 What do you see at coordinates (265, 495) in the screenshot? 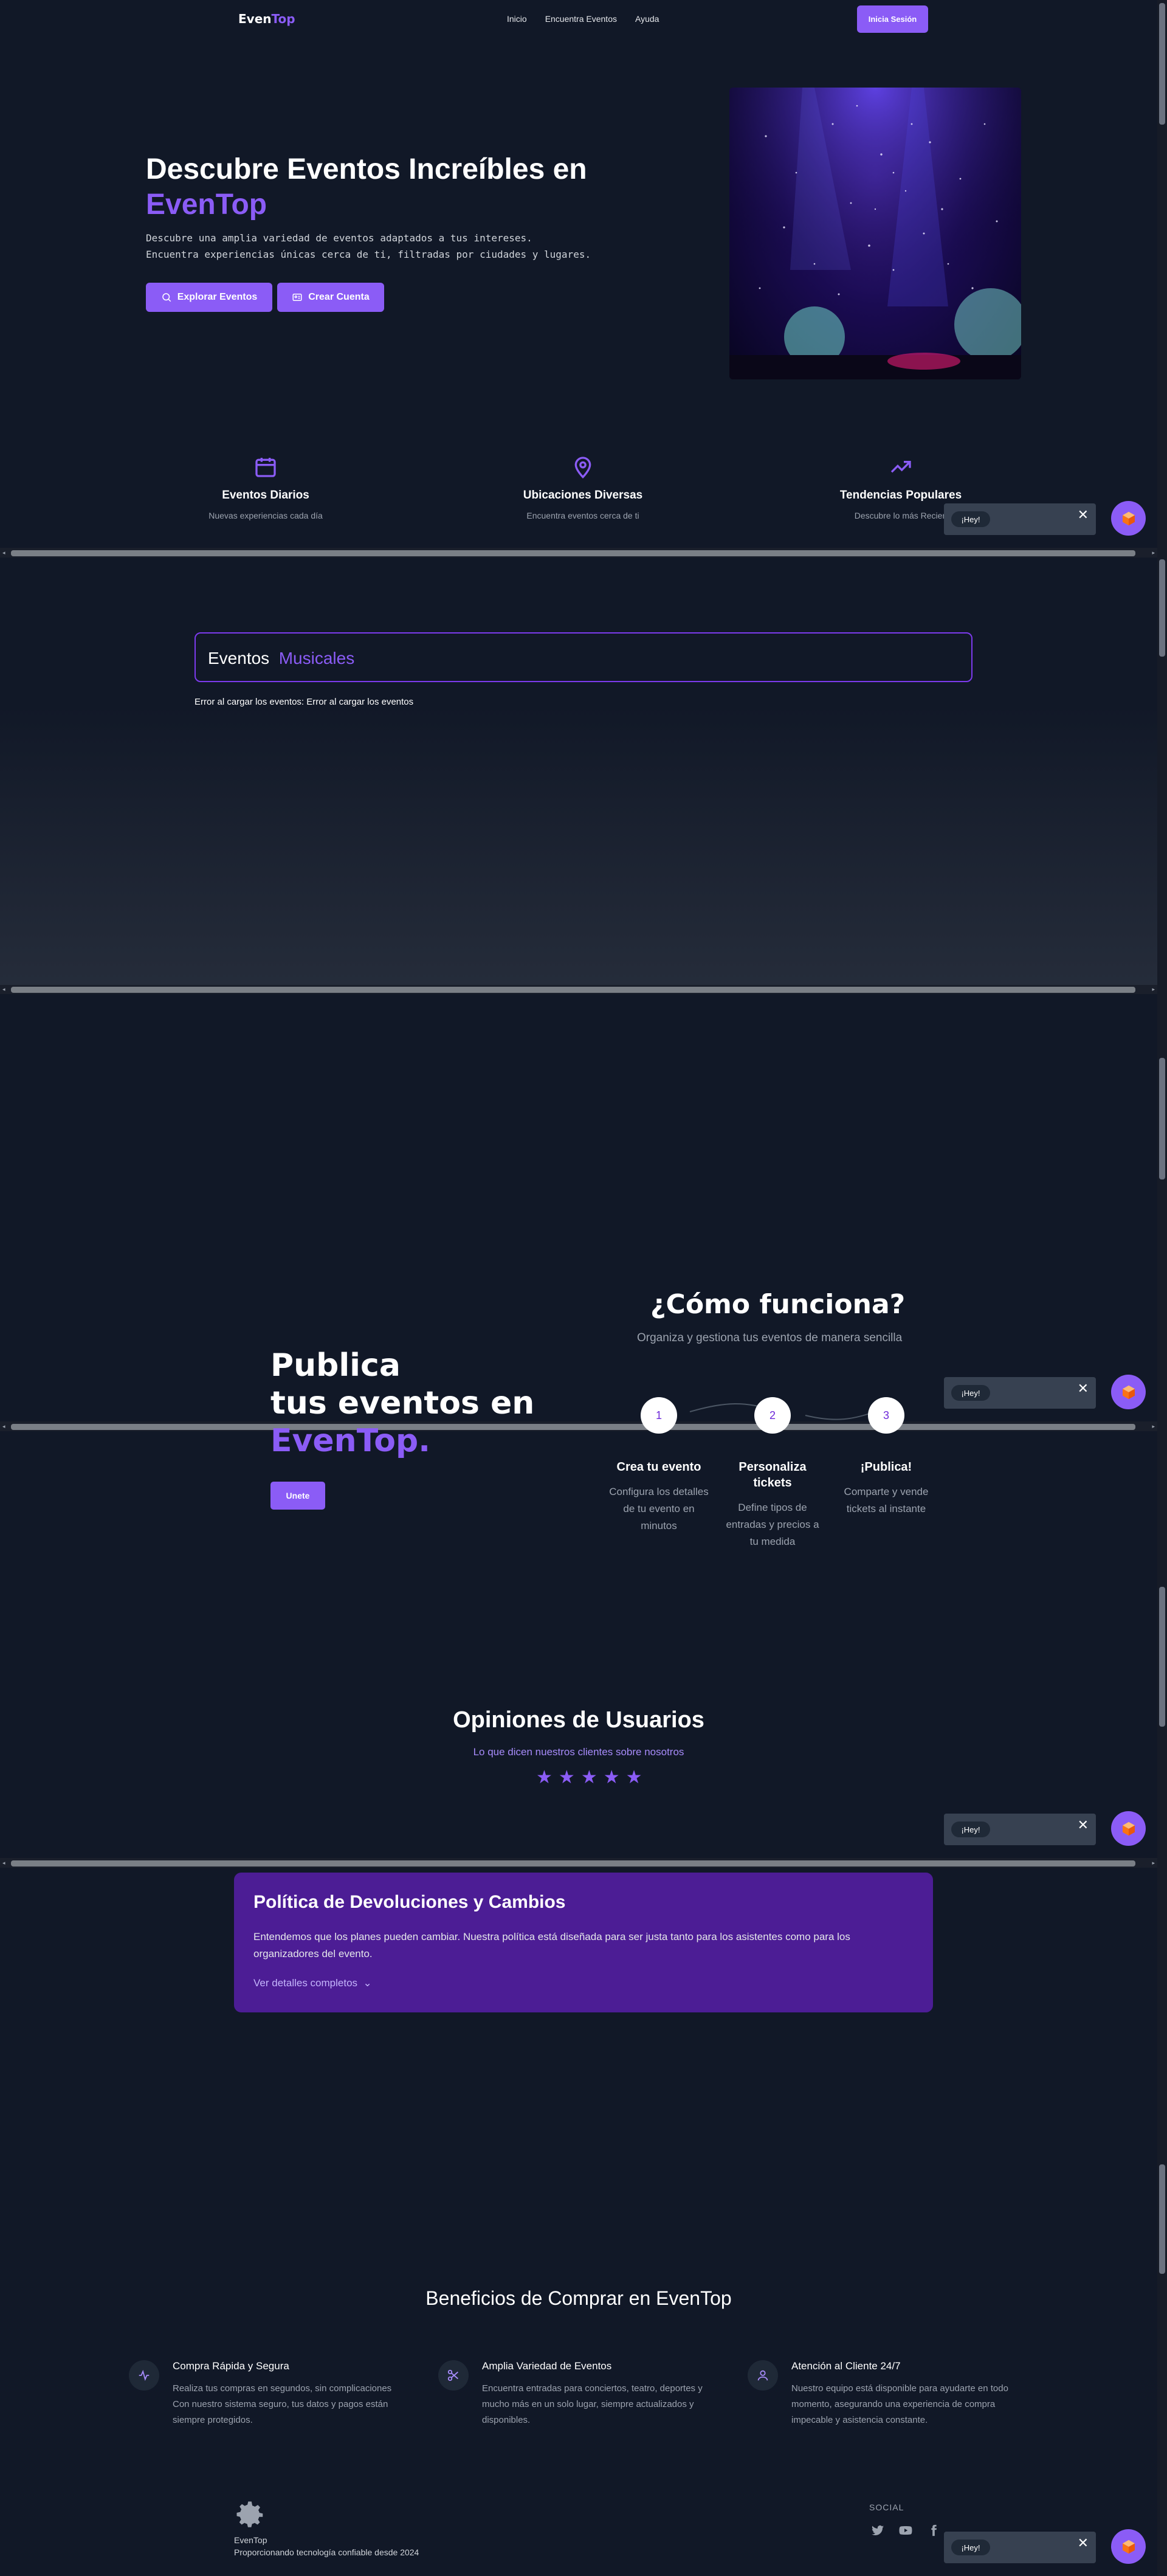
I see `feature-title: Eventos Diarios` at bounding box center [265, 495].